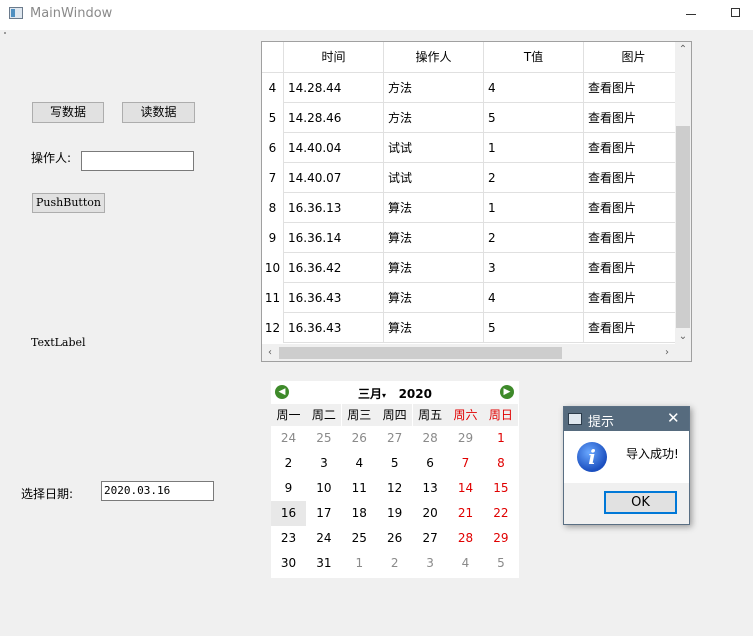  What do you see at coordinates (691, 14) in the screenshot?
I see `minimize-icon` at bounding box center [691, 14].